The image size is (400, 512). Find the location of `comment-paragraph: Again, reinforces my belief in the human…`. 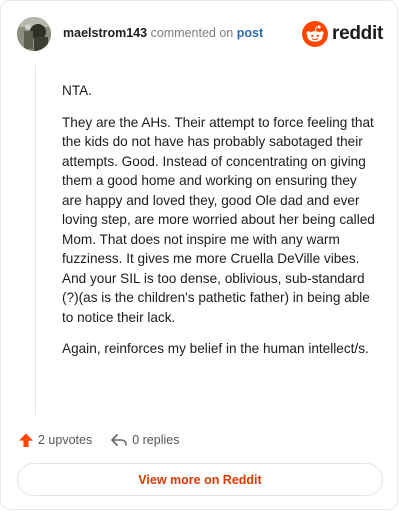

comment-paragraph: Again, reinforces my belief in the human… is located at coordinates (215, 348).